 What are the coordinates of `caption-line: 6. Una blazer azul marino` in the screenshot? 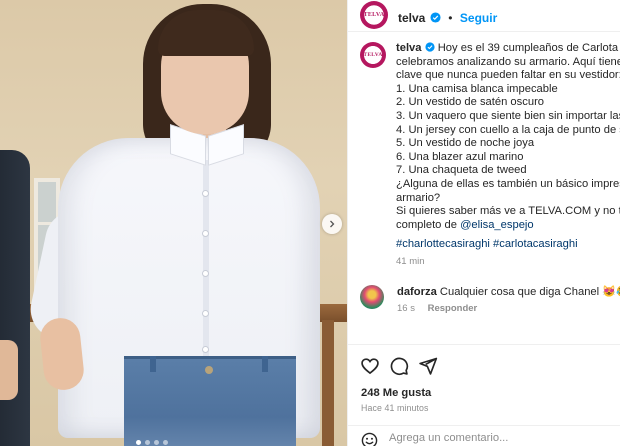 It's located at (460, 156).